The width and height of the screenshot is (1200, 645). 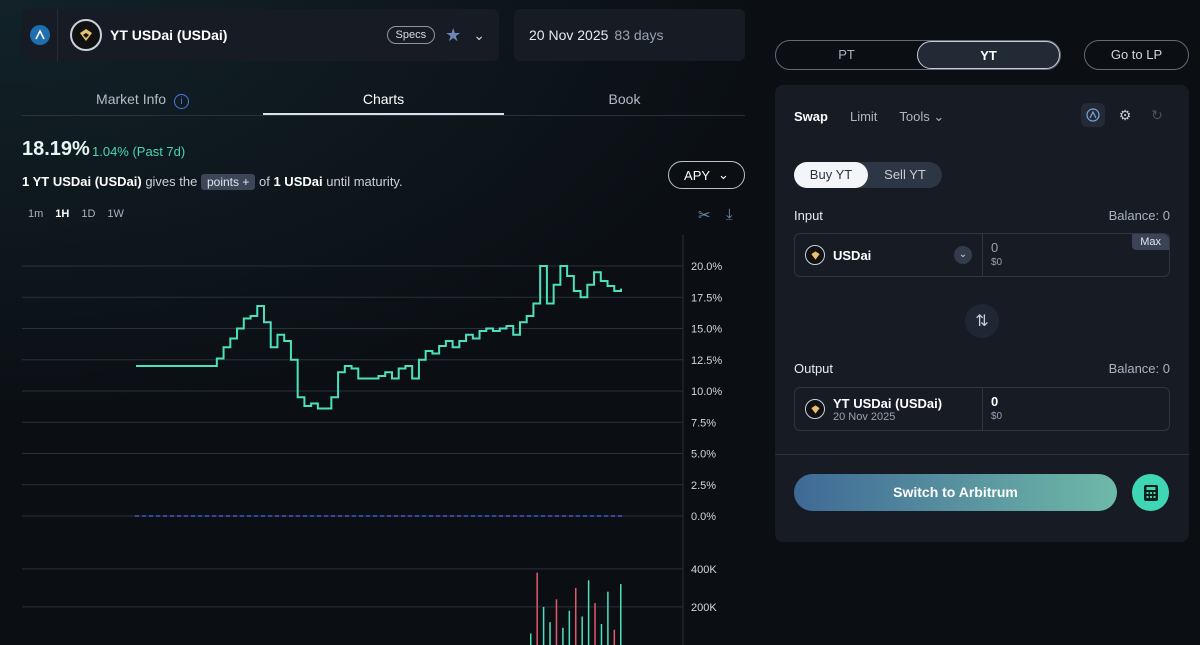 What do you see at coordinates (703, 517) in the screenshot?
I see `y-tick-label: 0.0%` at bounding box center [703, 517].